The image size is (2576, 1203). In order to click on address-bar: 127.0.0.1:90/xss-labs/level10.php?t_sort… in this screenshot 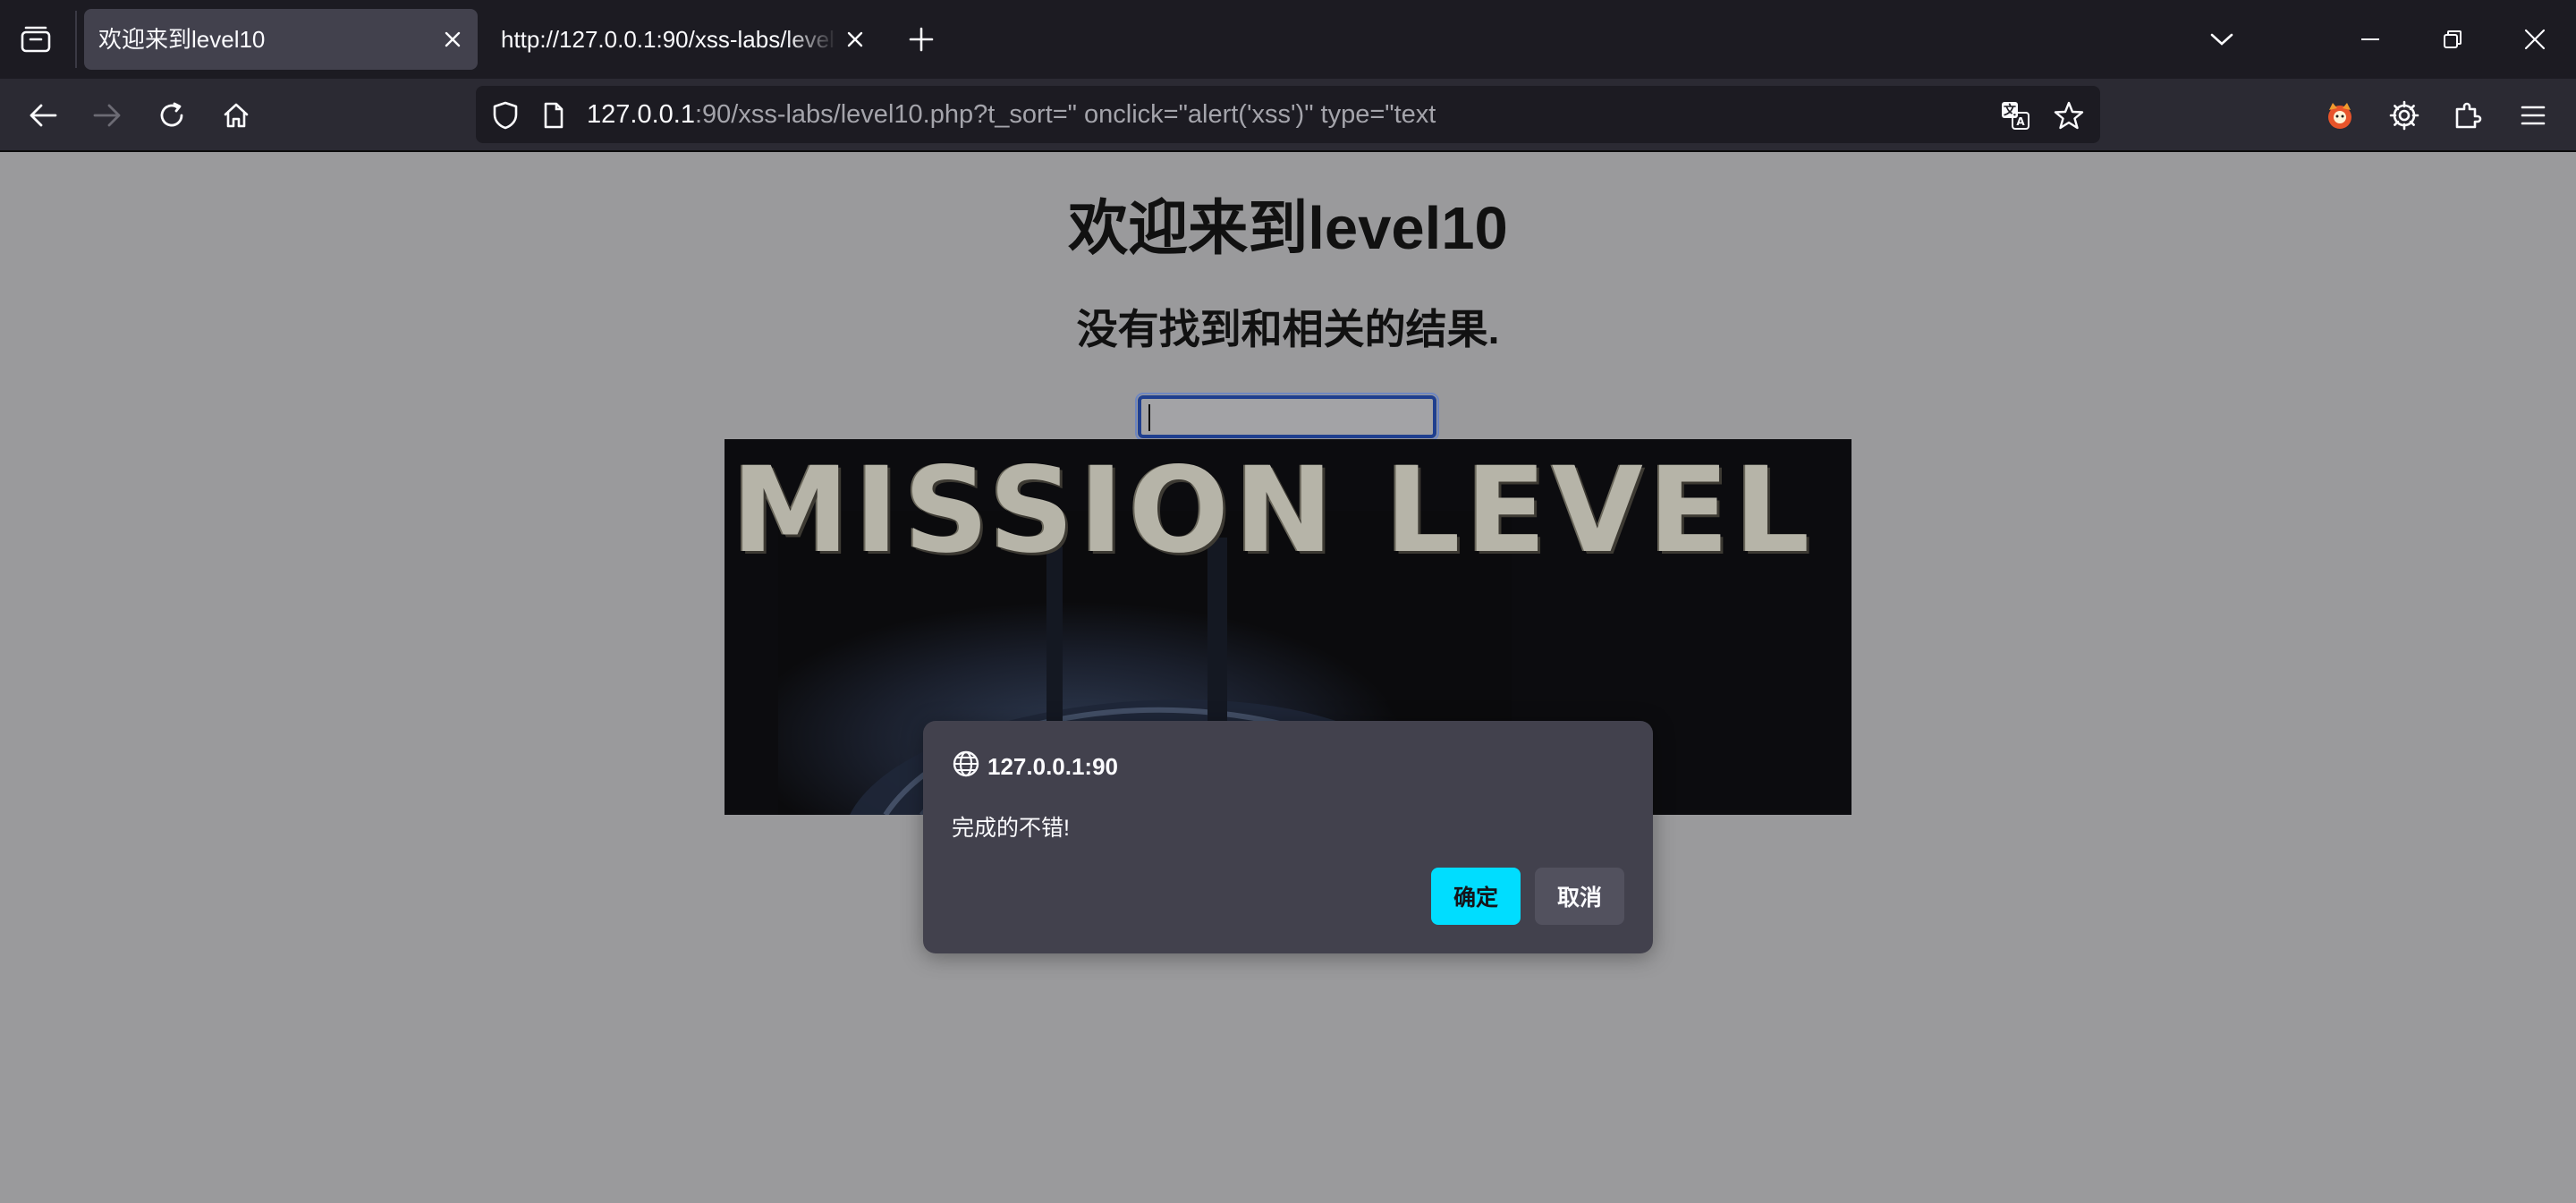, I will do `click(1288, 114)`.